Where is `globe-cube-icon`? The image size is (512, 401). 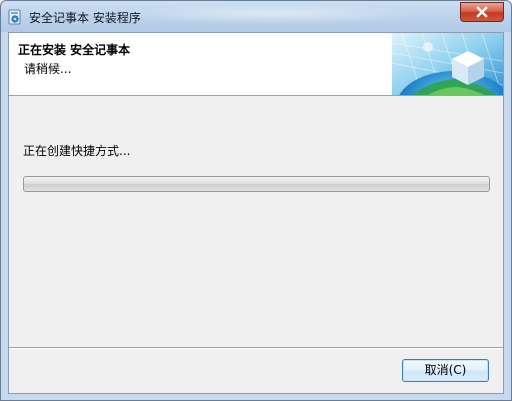
globe-cube-icon is located at coordinates (447, 64).